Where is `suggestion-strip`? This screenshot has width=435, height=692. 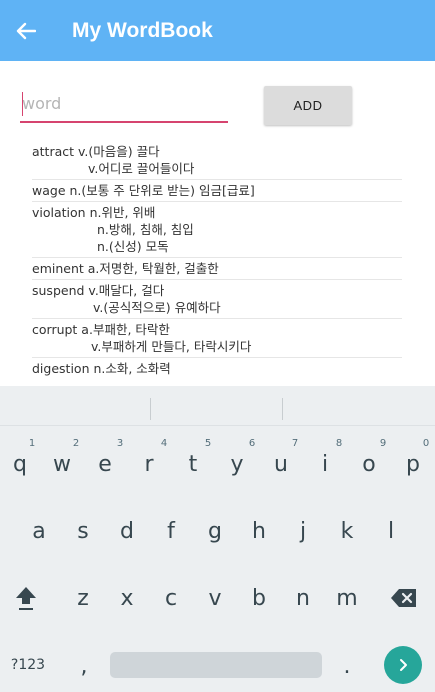
suggestion-strip is located at coordinates (217, 406).